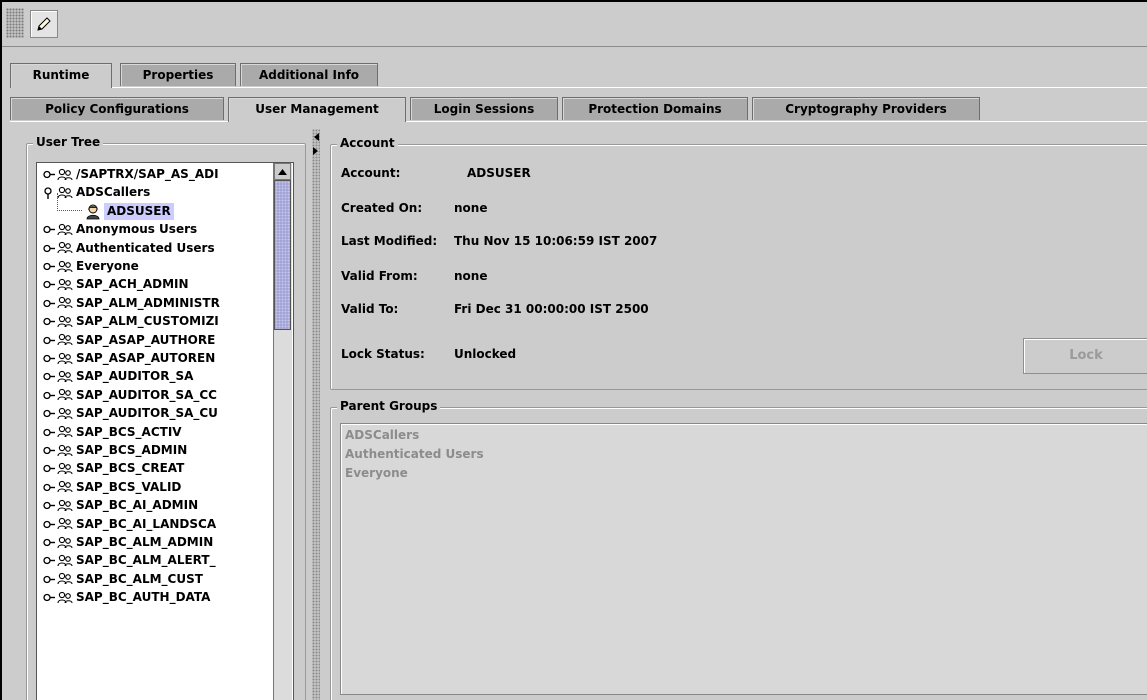 This screenshot has width=1147, height=700. I want to click on tab-additional-info: Additional Info, so click(309, 74).